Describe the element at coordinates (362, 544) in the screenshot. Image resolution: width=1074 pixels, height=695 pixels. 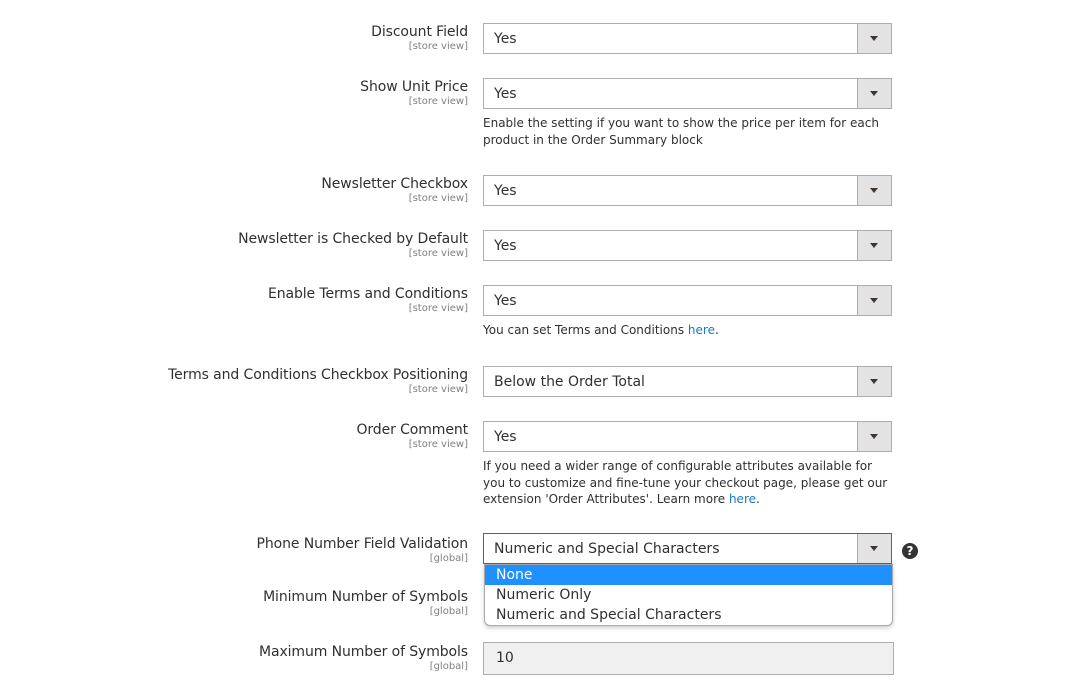
I see `phone-validation-label: Phone Number Field Validation` at that location.